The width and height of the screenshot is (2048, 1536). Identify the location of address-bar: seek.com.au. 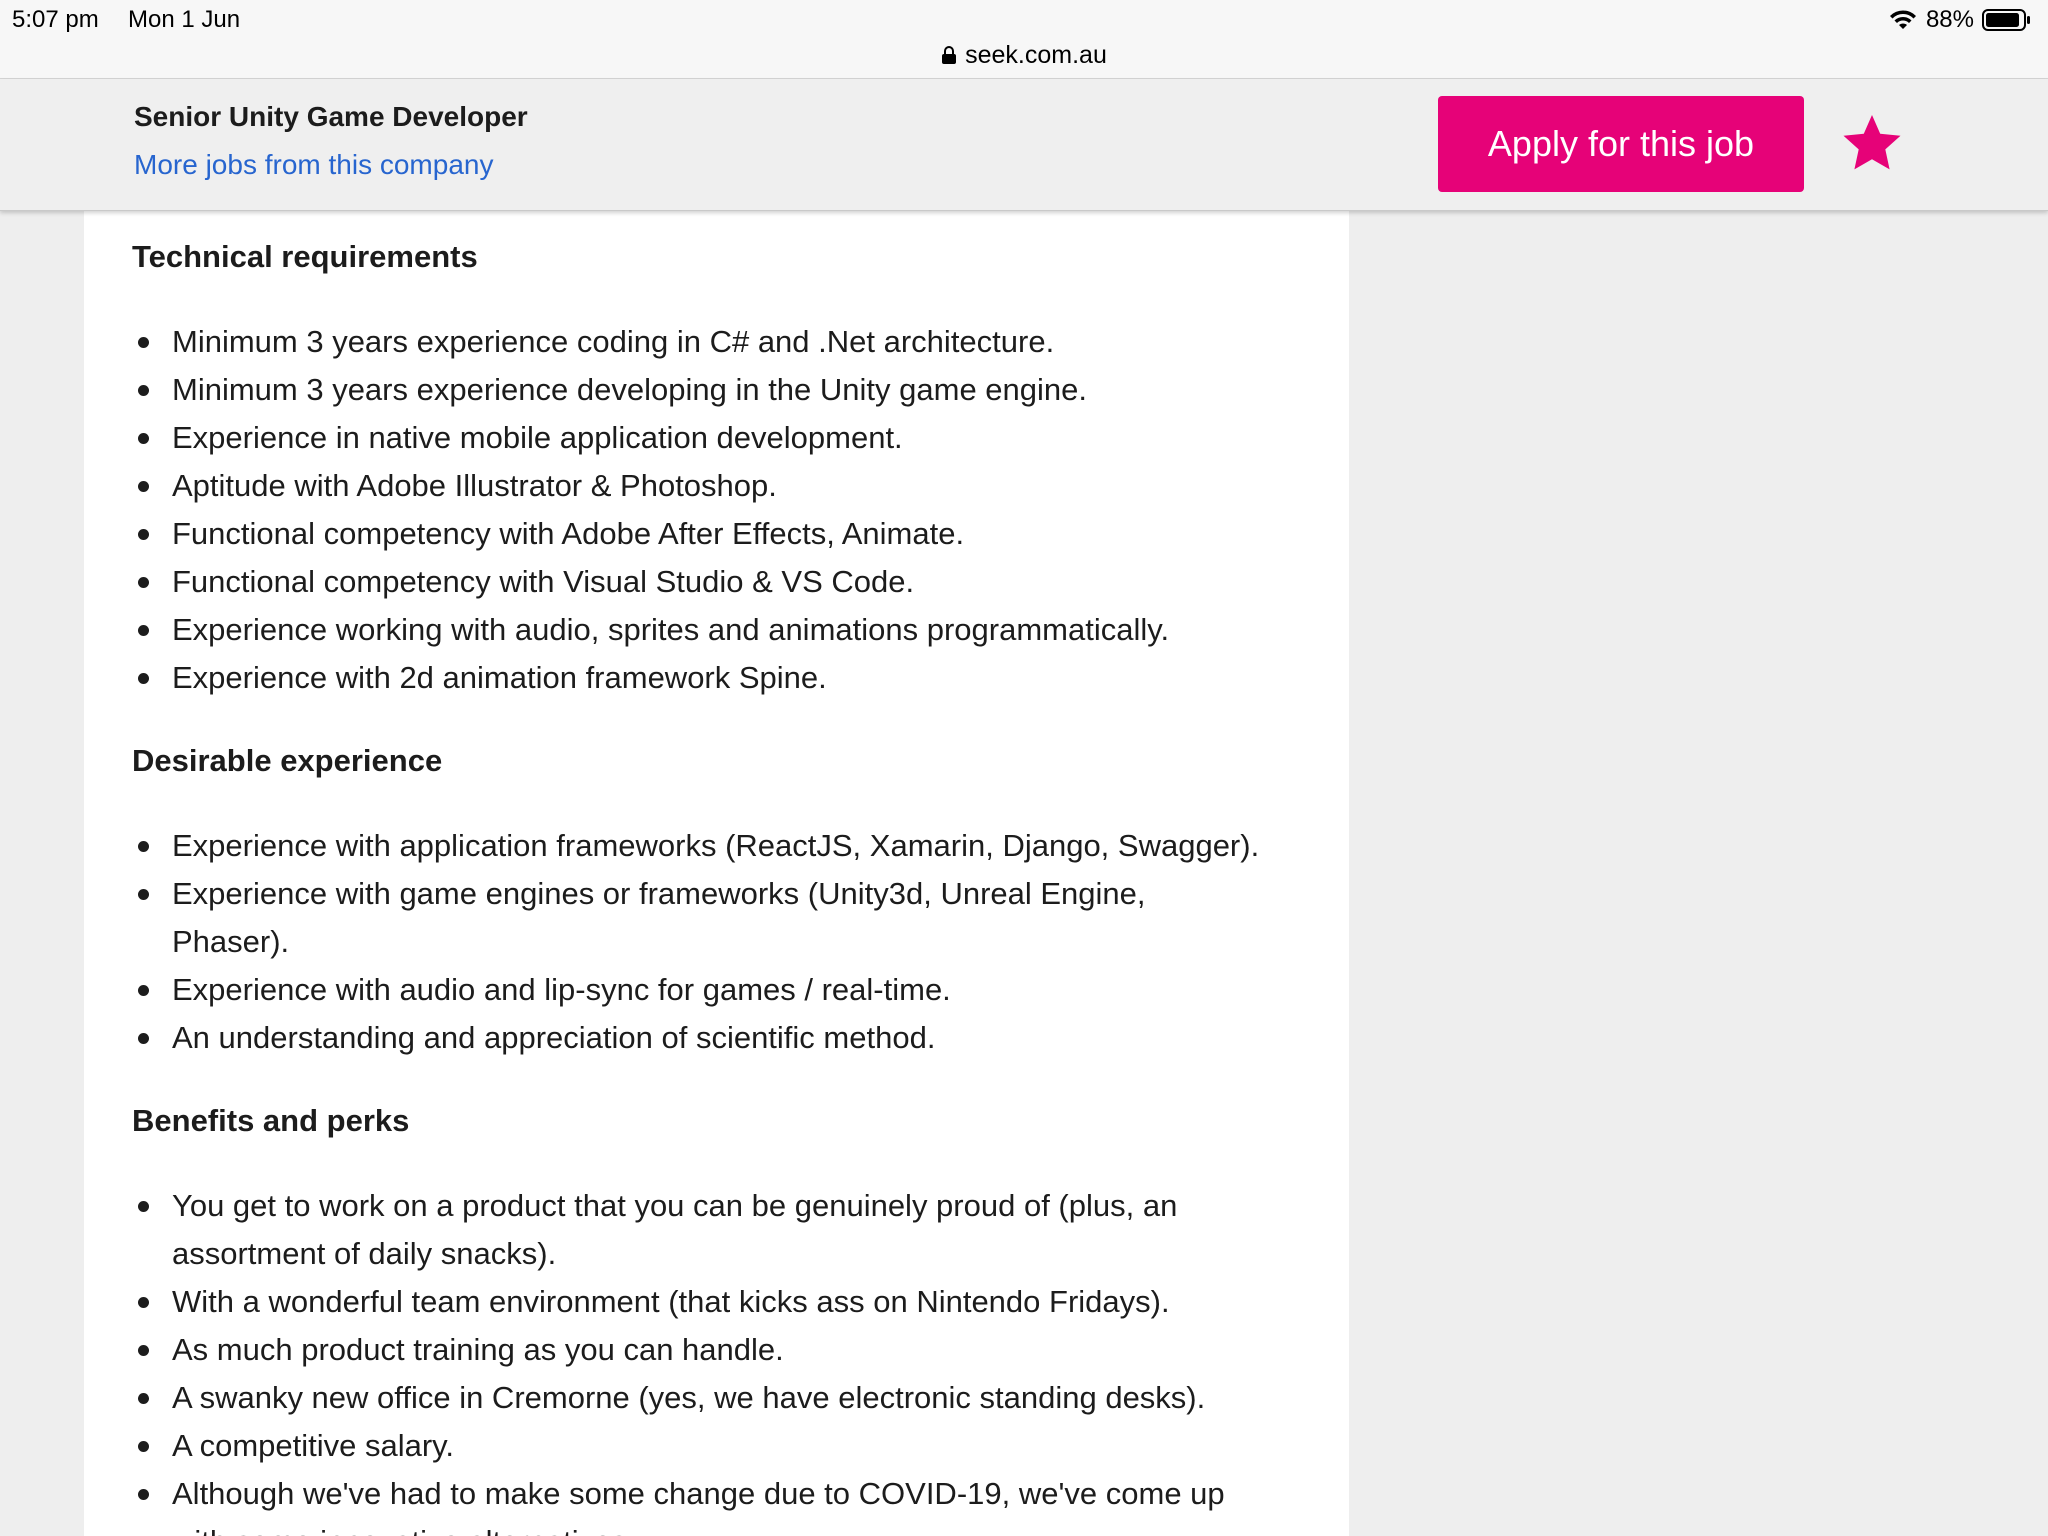
(1024, 55).